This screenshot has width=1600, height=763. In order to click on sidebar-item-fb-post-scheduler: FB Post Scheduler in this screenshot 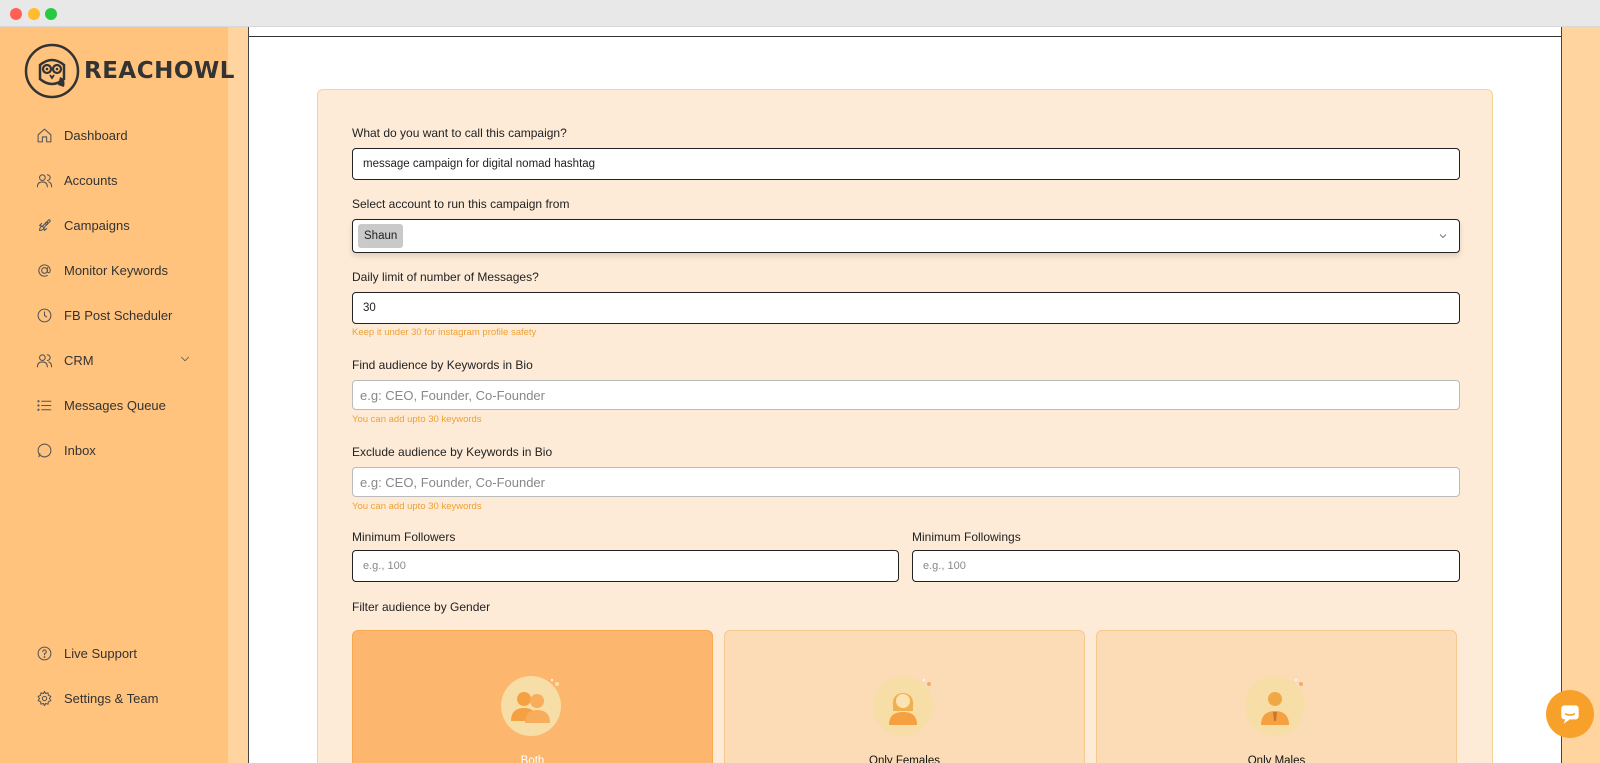, I will do `click(116, 315)`.